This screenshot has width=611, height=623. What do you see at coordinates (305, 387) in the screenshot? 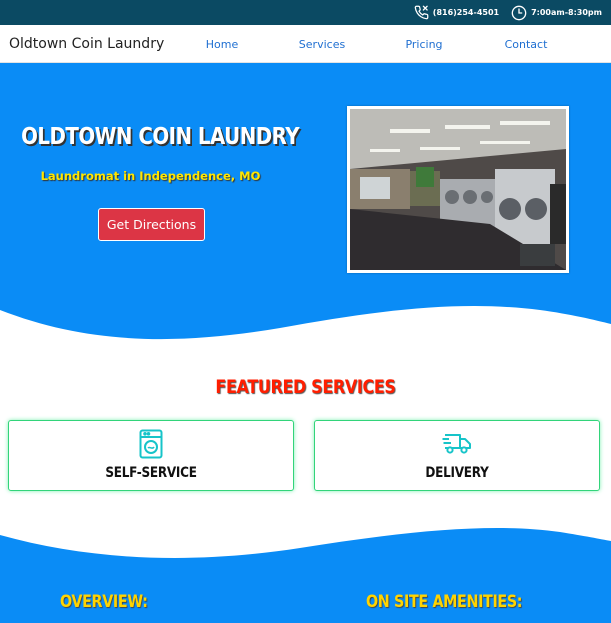
I see `featured-services-heading: FEATURED SERVICES` at bounding box center [305, 387].